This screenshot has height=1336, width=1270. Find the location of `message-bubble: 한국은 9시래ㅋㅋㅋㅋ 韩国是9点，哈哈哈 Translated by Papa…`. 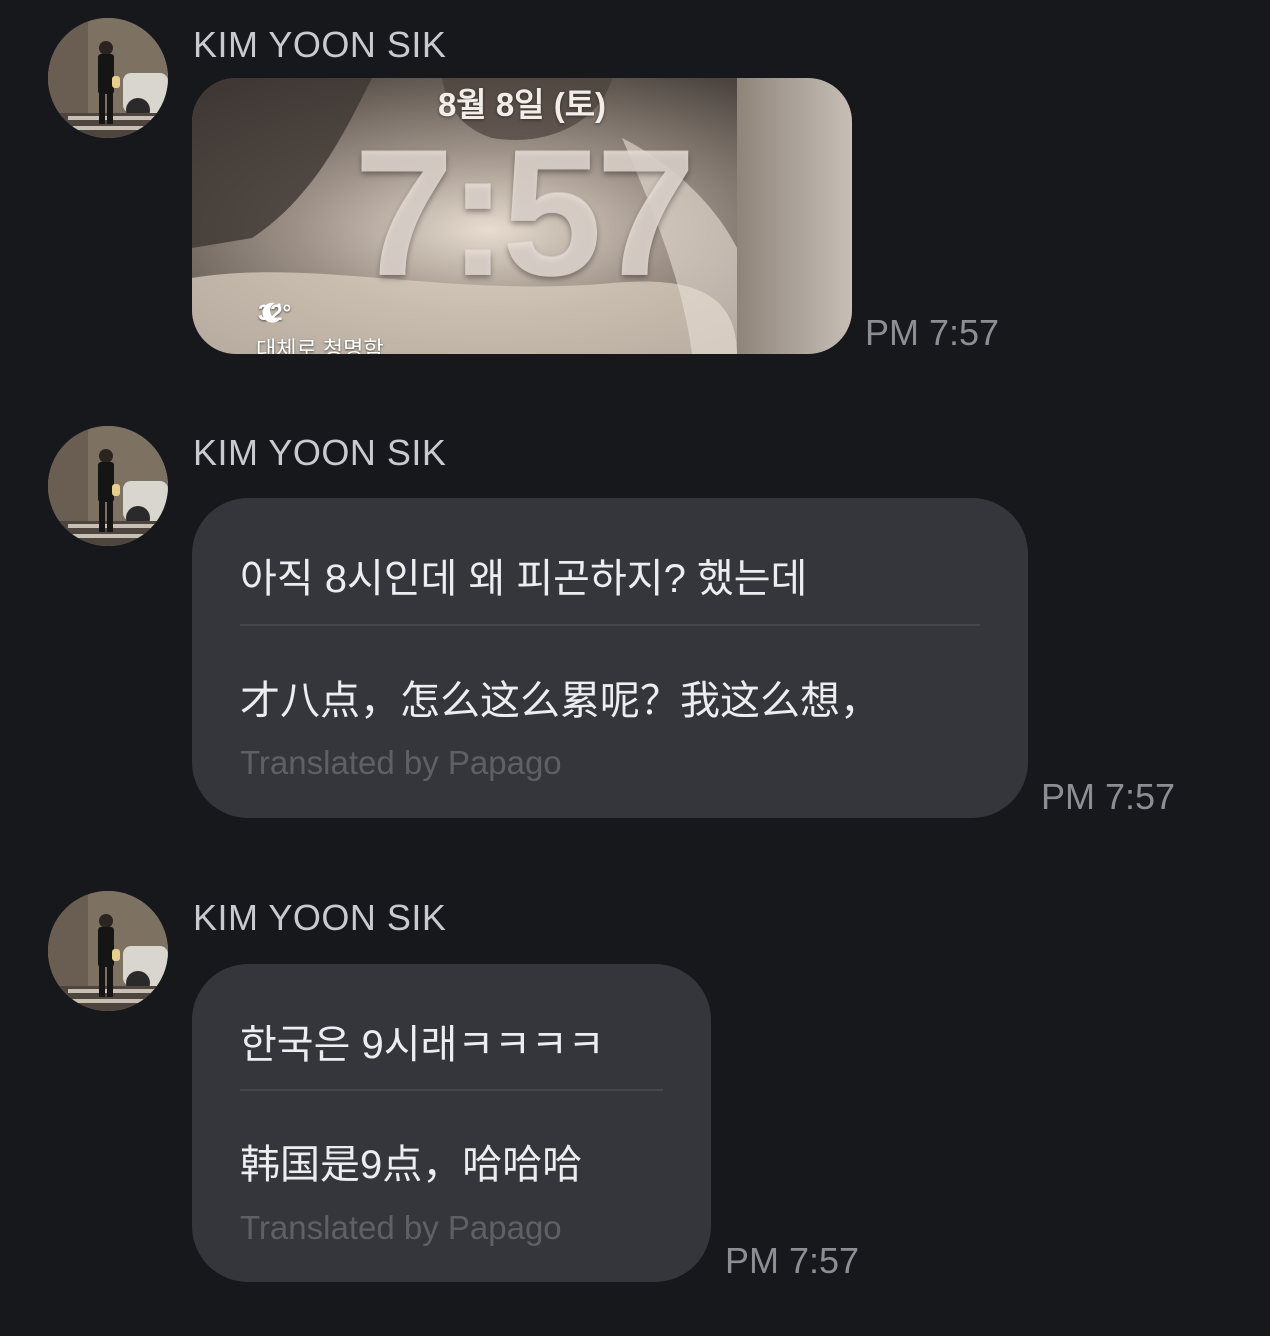

message-bubble: 한국은 9시래ㅋㅋㅋㅋ 韩国是9点，哈哈哈 Translated by Papa… is located at coordinates (451, 1123).